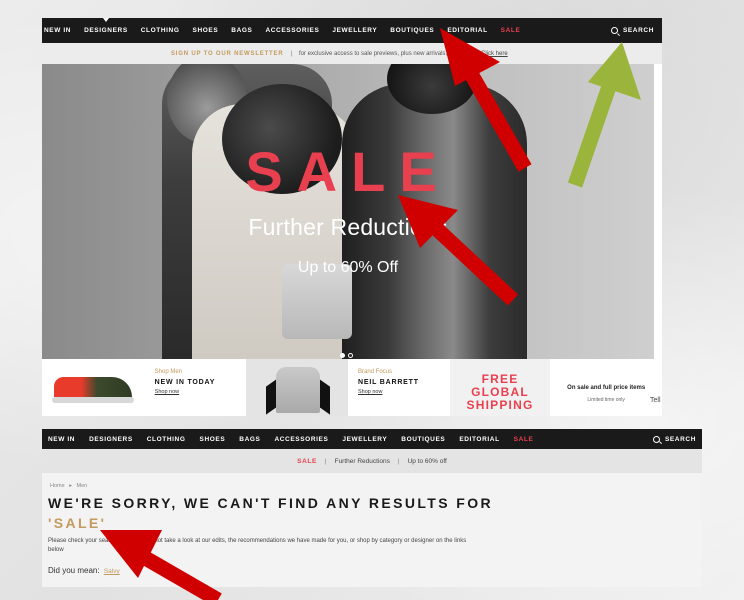 Image resolution: width=744 pixels, height=600 pixels. Describe the element at coordinates (82, 486) in the screenshot. I see `breadcrumb-current: Men` at that location.